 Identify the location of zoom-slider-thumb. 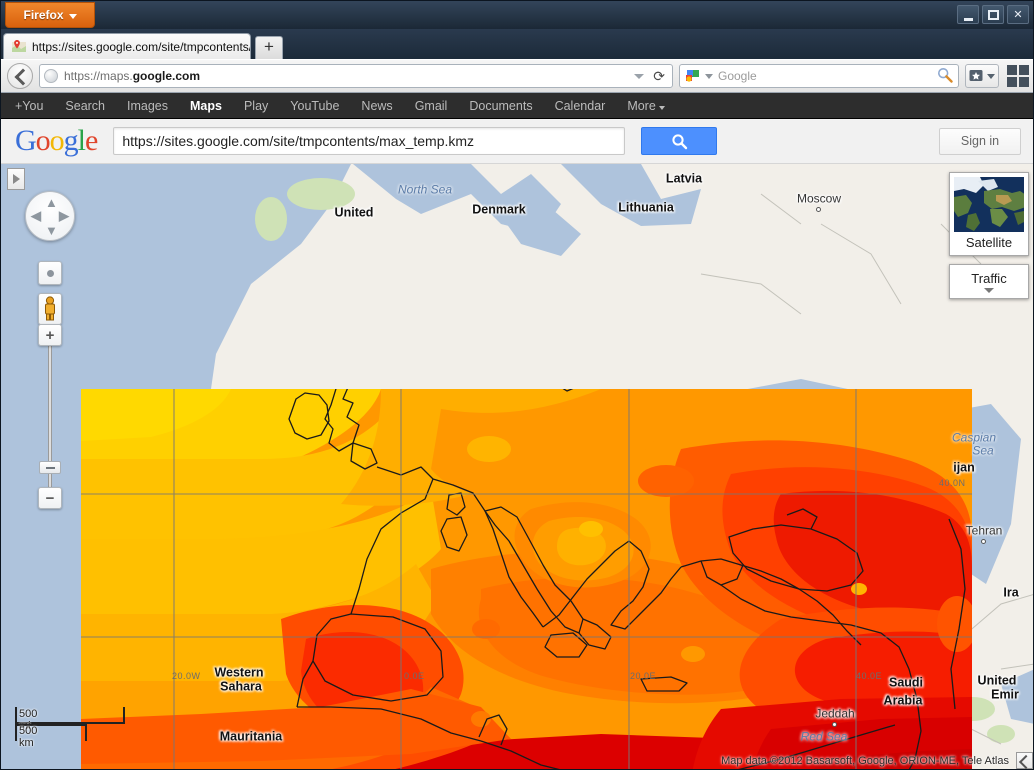
(50, 467).